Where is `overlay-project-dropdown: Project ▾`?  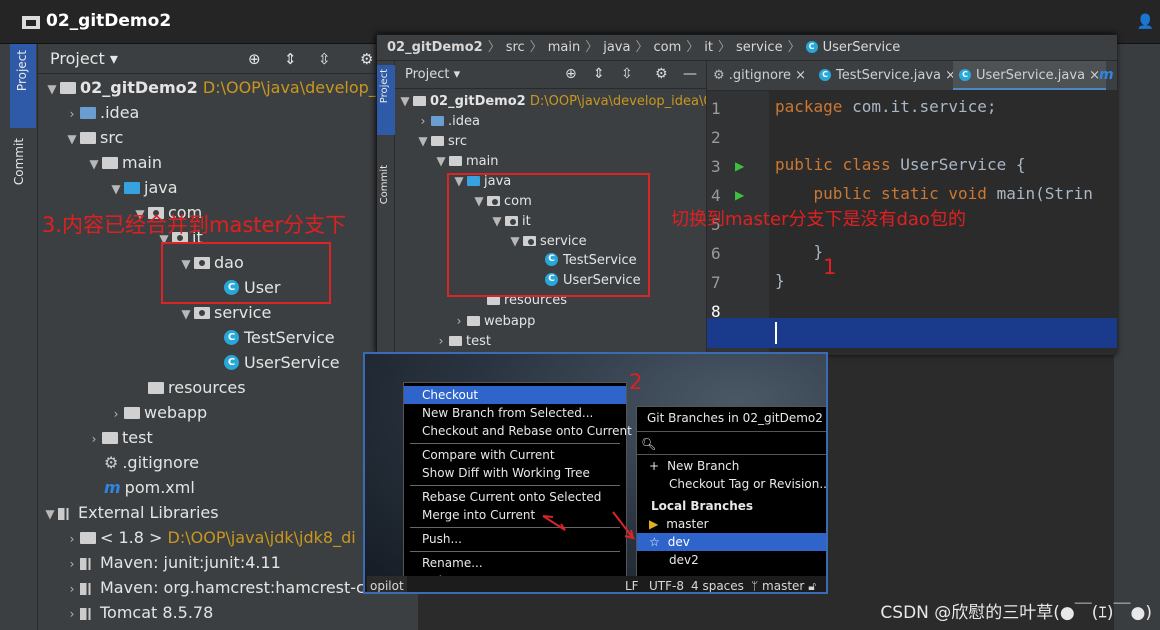 overlay-project-dropdown: Project ▾ is located at coordinates (432, 74).